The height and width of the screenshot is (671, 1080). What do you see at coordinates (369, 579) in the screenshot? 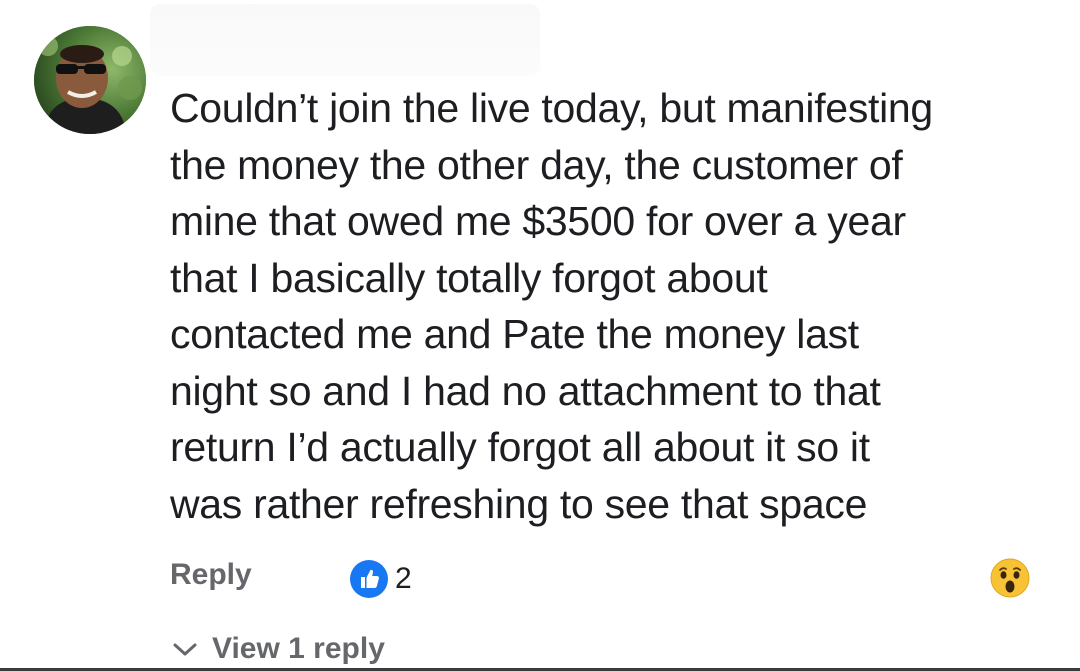
I see `thumbs-up-icon` at bounding box center [369, 579].